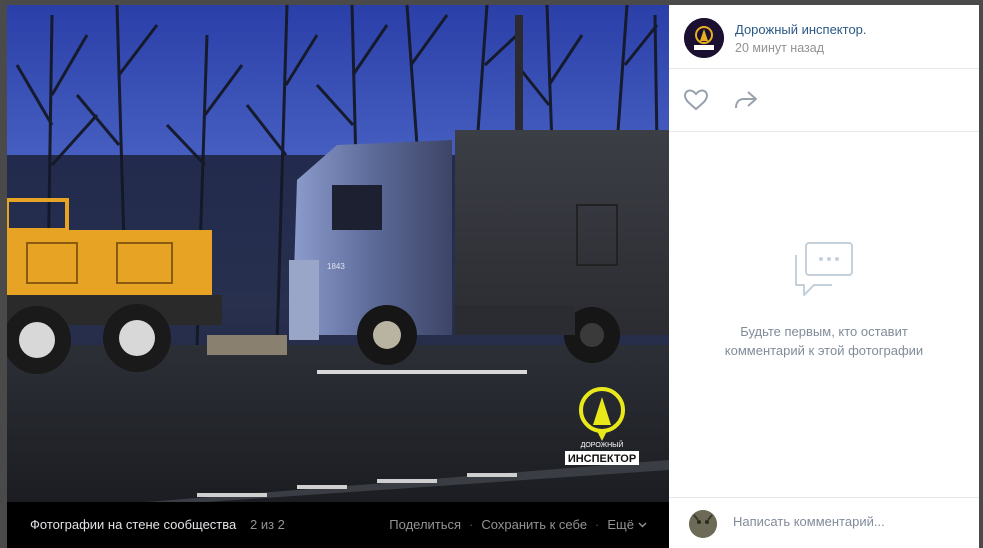 The width and height of the screenshot is (983, 548). Describe the element at coordinates (824, 331) in the screenshot. I see `empty-line-1: Будьте первым, кто оставит` at that location.